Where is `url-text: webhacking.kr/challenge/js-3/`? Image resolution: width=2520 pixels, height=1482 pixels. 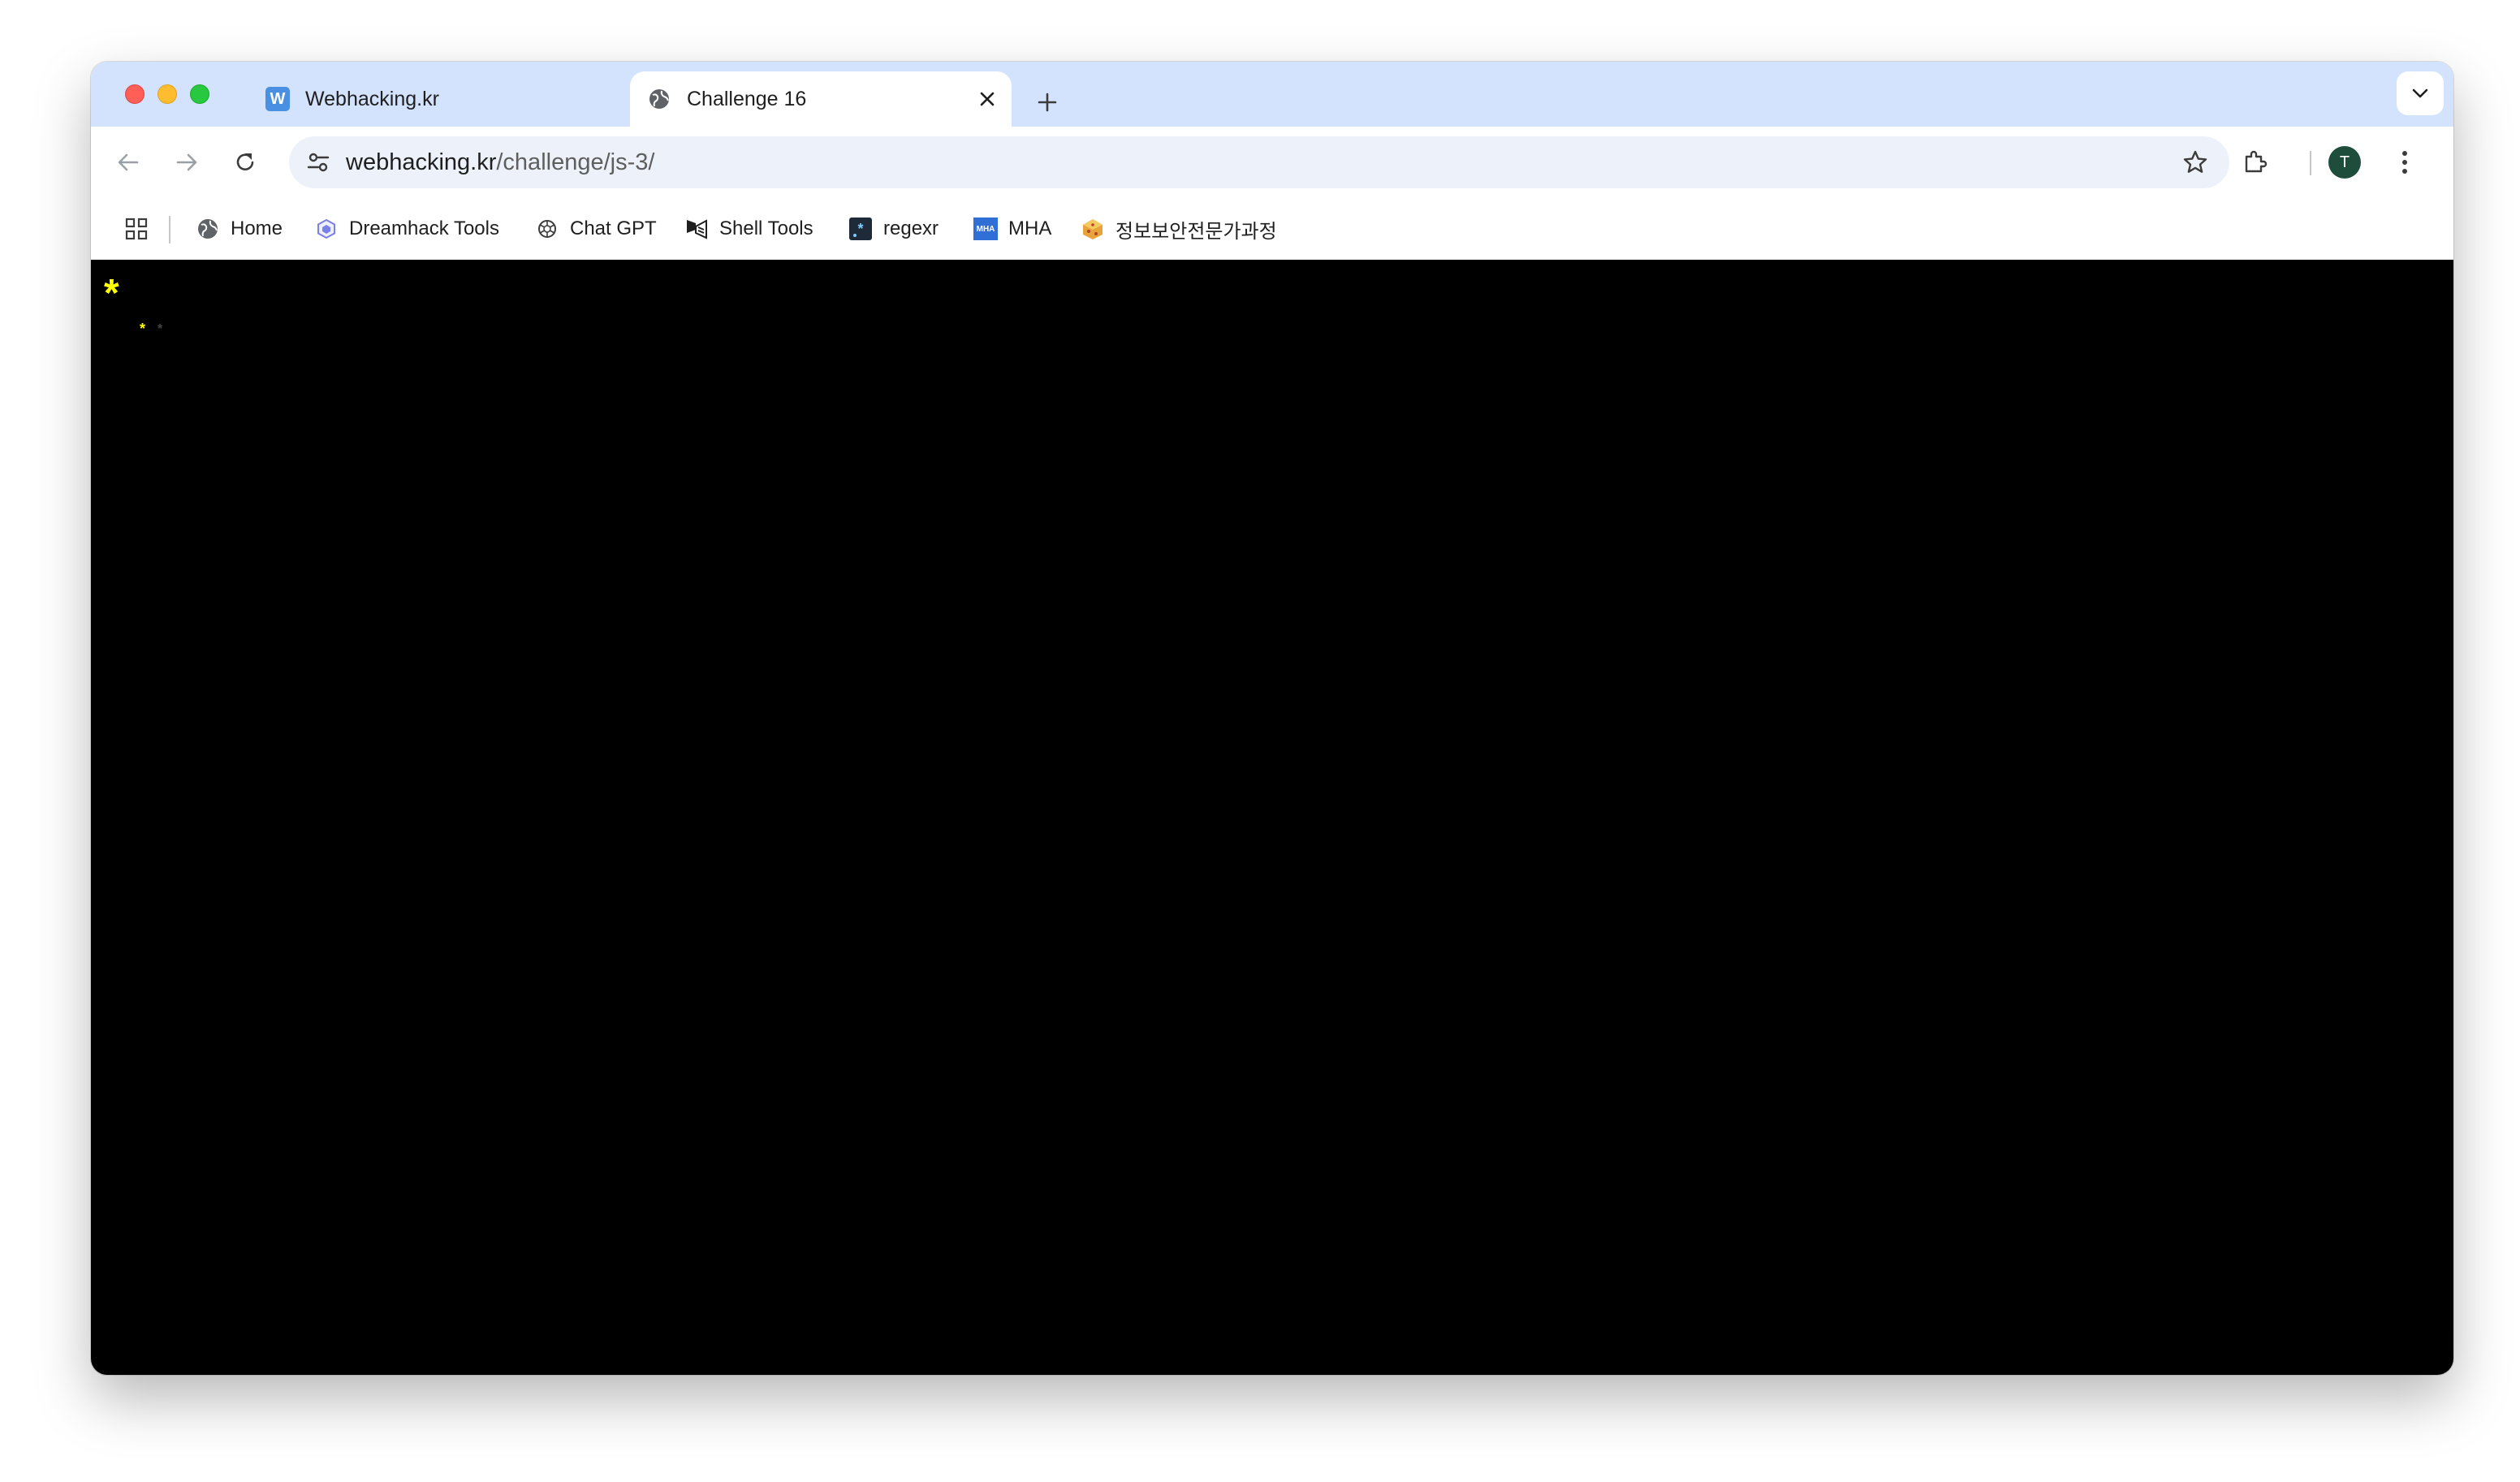 url-text: webhacking.kr/challenge/js-3/ is located at coordinates (500, 162).